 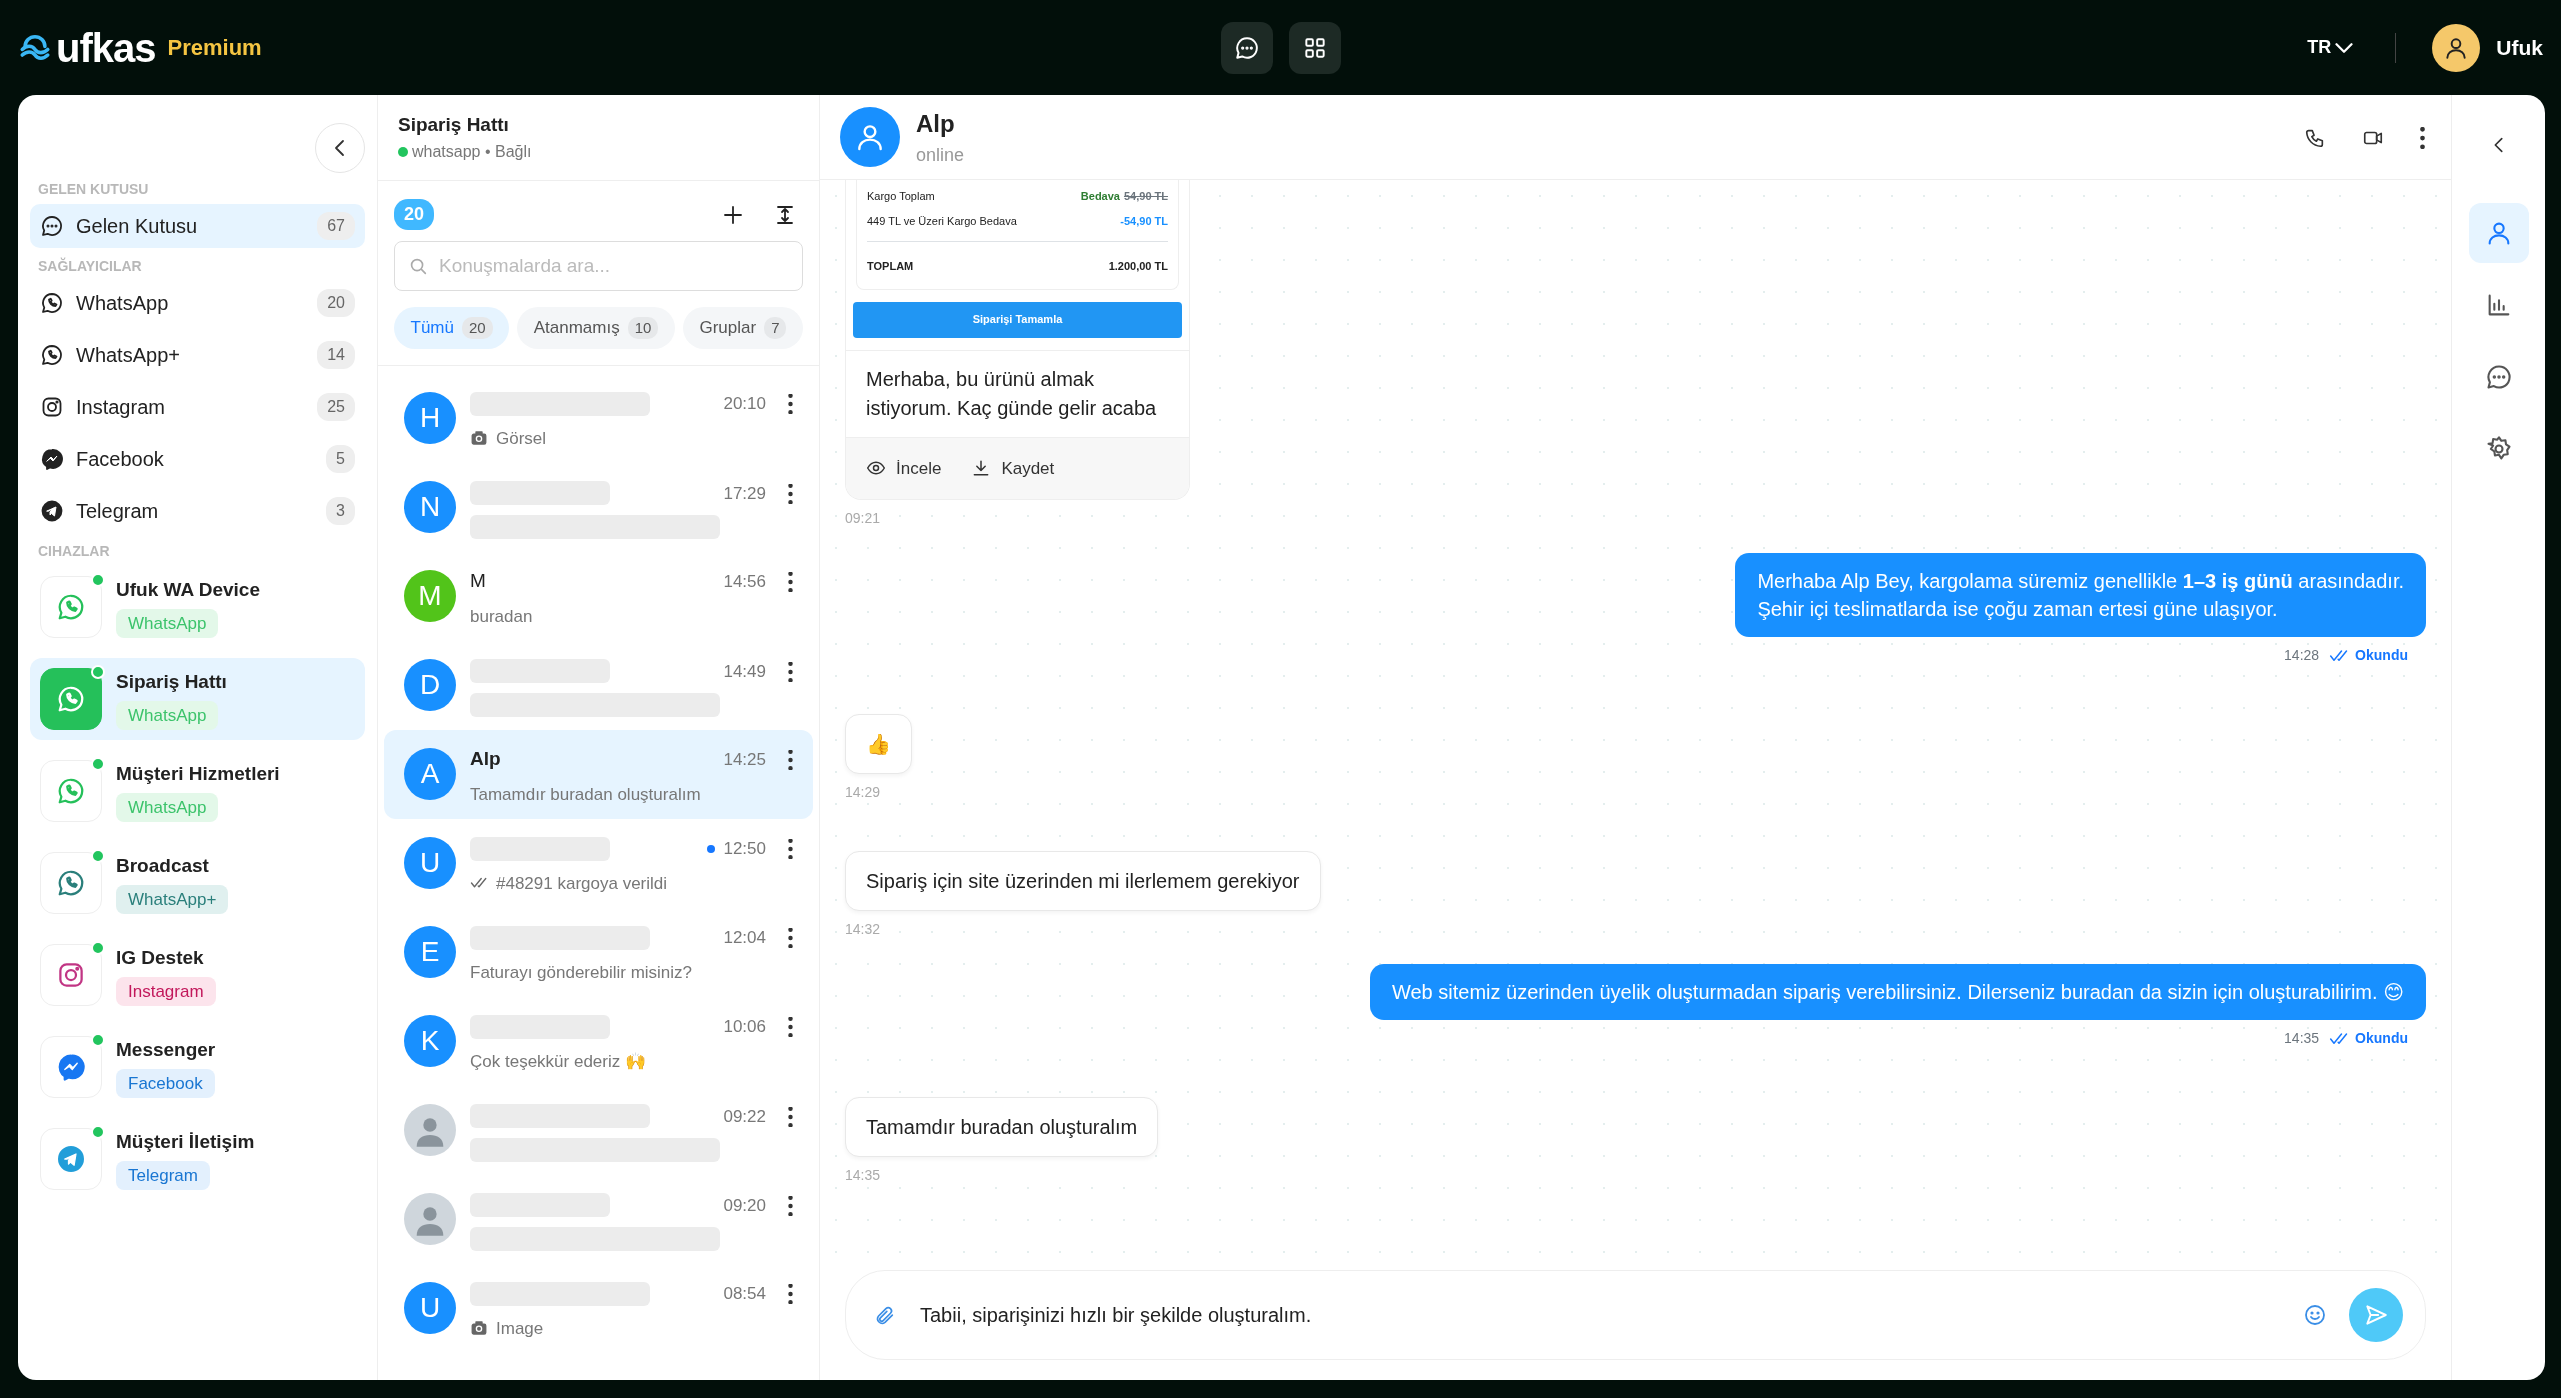 I want to click on device-item: Sipariş Hattı WhatsApp, so click(x=197, y=699).